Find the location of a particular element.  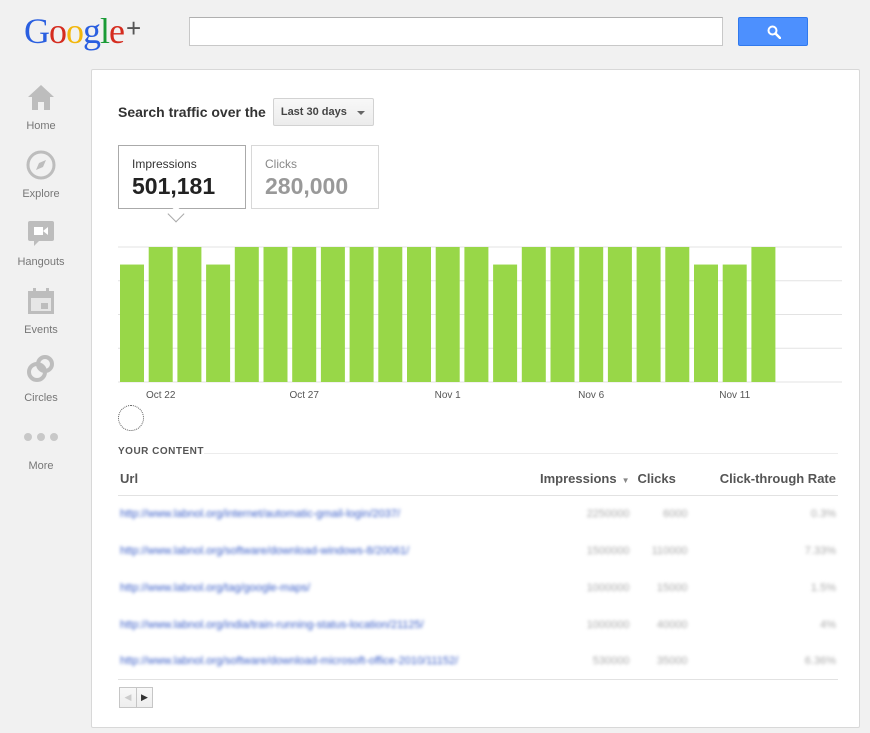

search-button is located at coordinates (773, 31).